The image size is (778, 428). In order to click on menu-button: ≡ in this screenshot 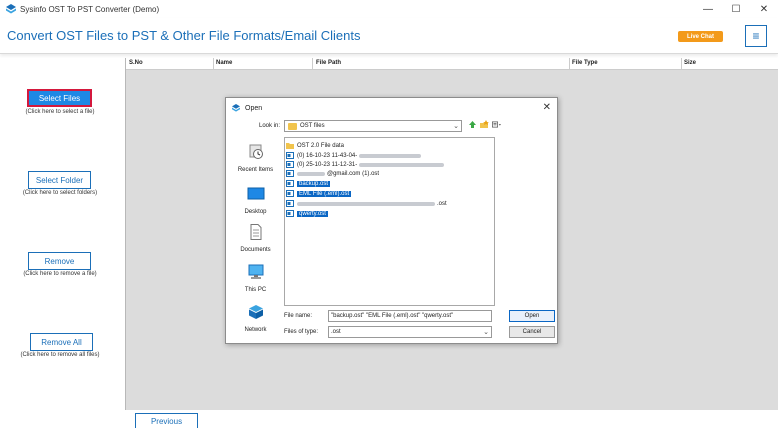, I will do `click(756, 36)`.